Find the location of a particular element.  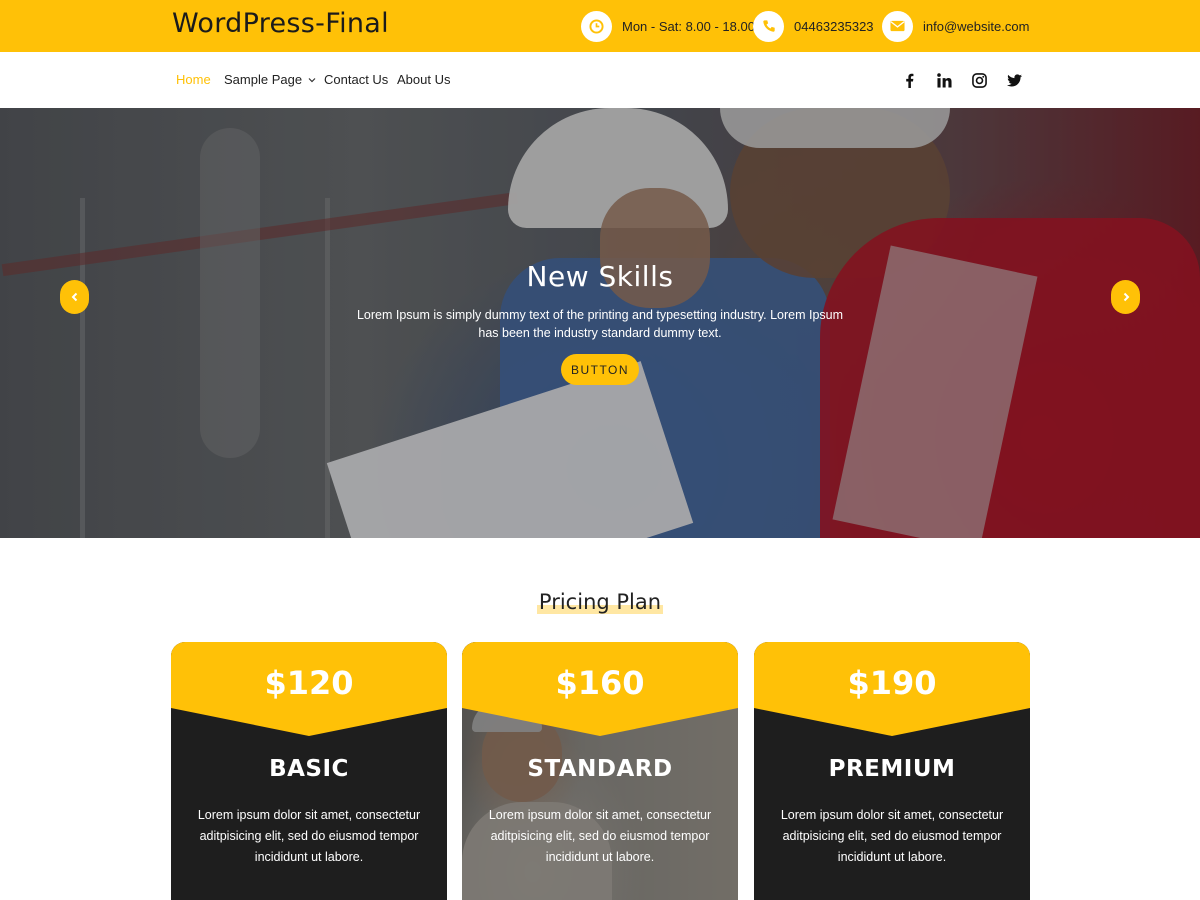

instagram-icon is located at coordinates (979, 80).